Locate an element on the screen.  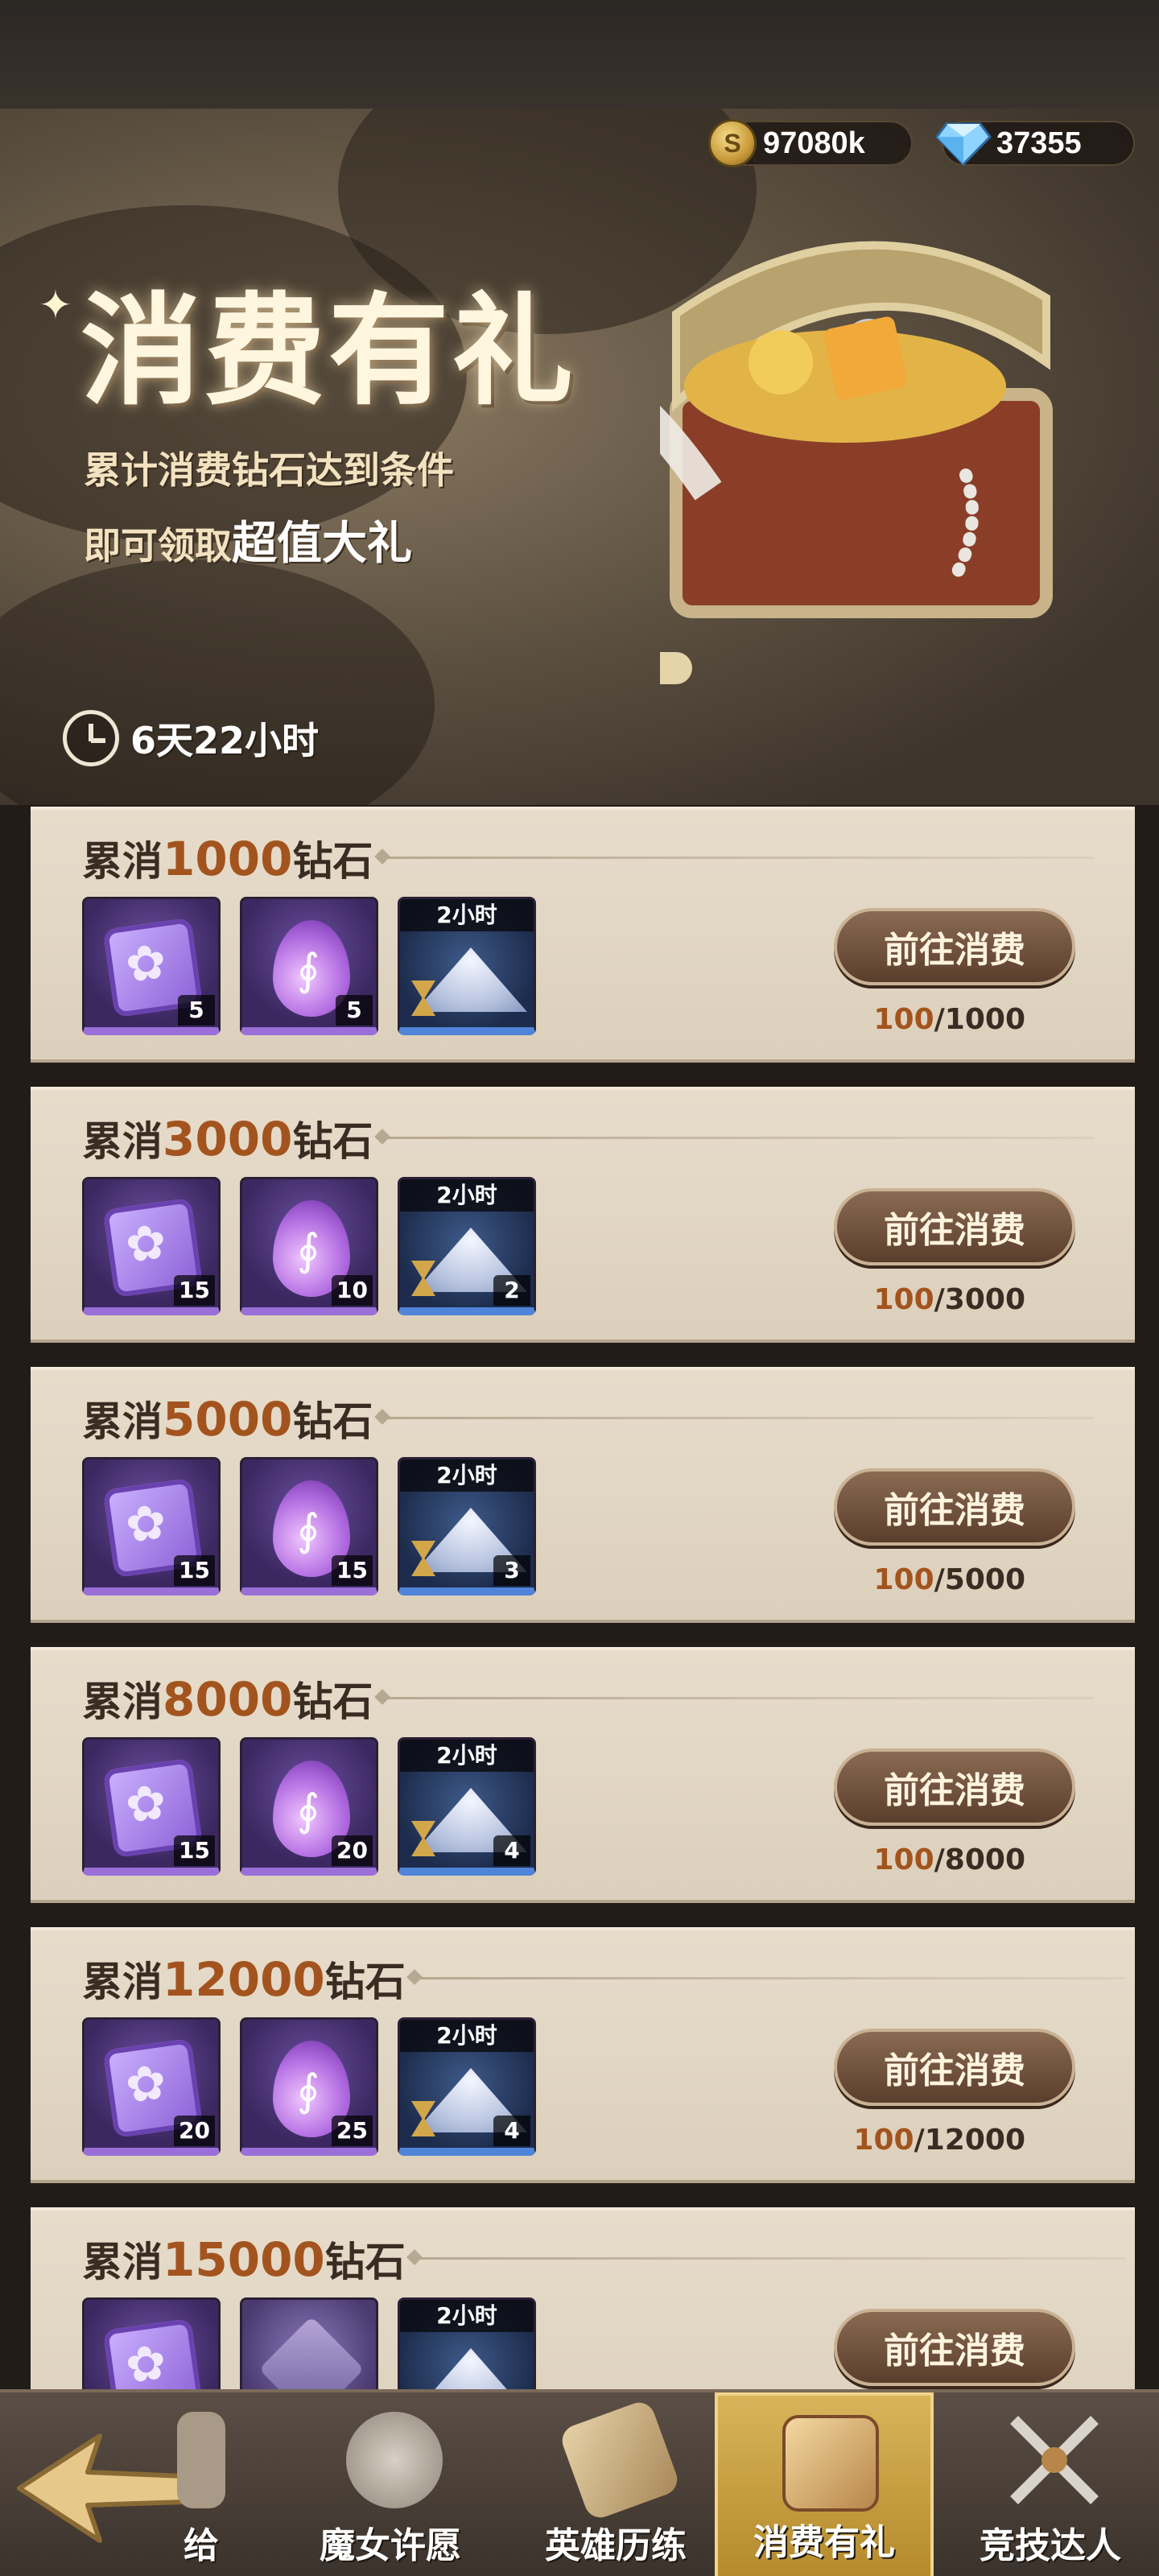
reward-item-scroll: 20 is located at coordinates (151, 2086).